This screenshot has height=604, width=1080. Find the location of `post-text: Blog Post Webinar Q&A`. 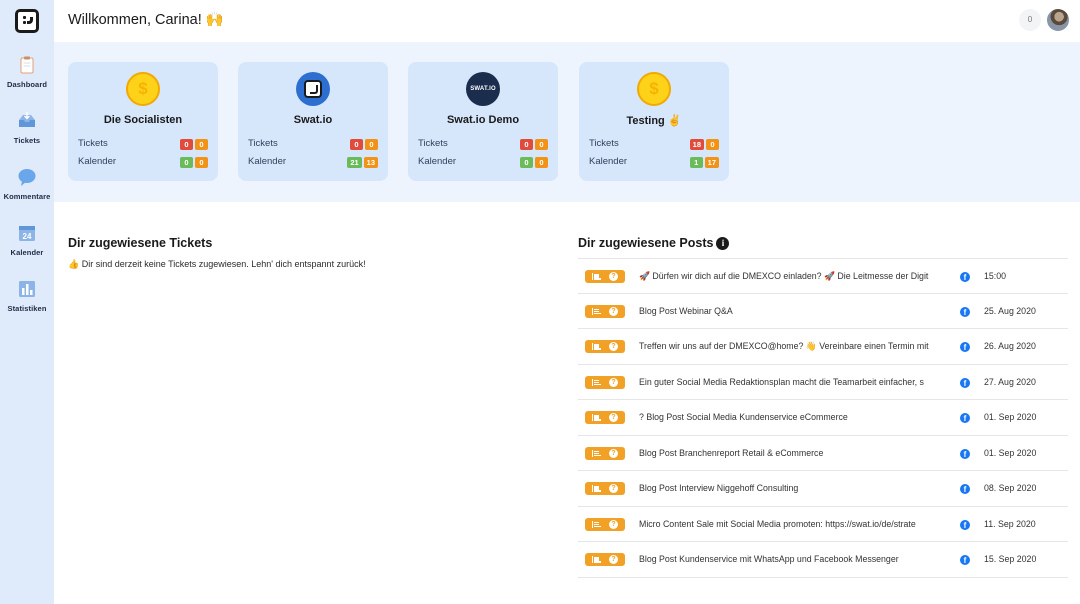

post-text: Blog Post Webinar Q&A is located at coordinates (791, 311).